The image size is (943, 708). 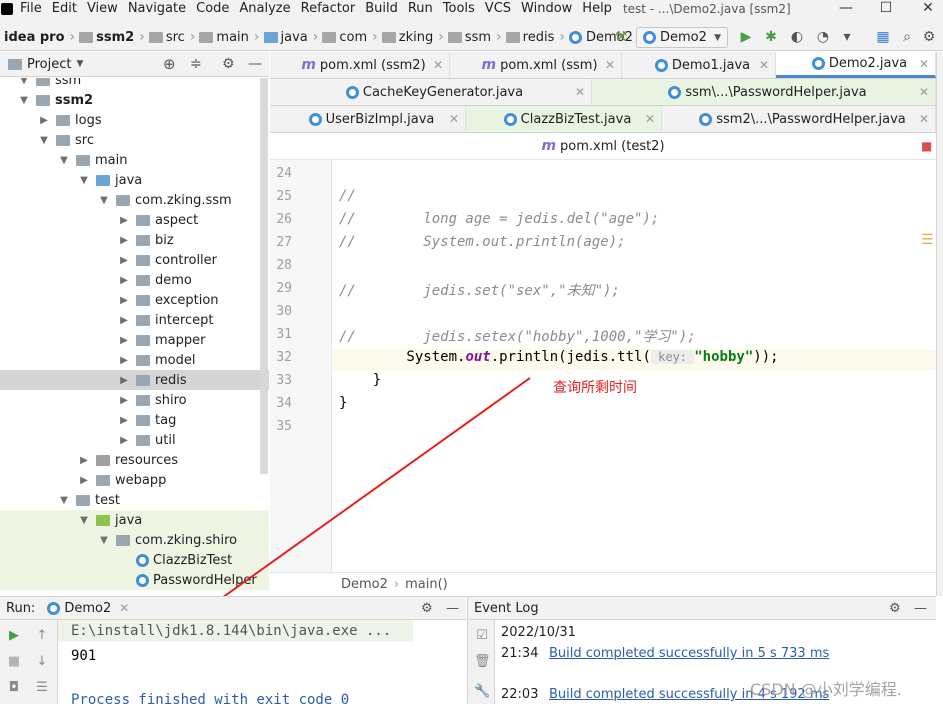 What do you see at coordinates (42, 688) in the screenshot?
I see `soft-wrap-icon: ☰` at bounding box center [42, 688].